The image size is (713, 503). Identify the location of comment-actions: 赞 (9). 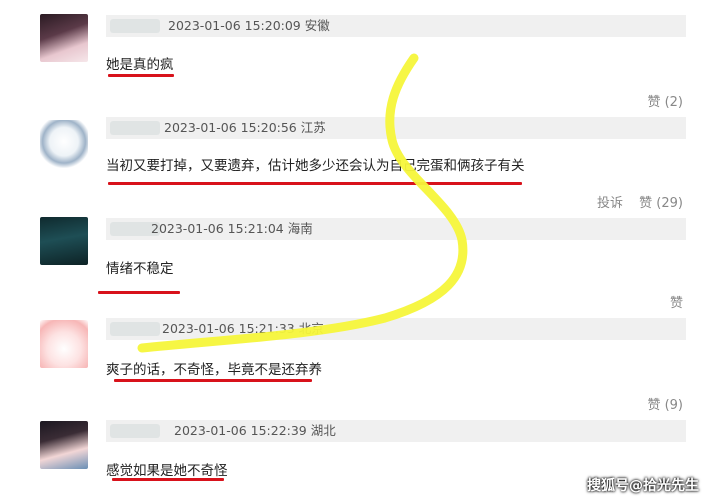
(659, 403).